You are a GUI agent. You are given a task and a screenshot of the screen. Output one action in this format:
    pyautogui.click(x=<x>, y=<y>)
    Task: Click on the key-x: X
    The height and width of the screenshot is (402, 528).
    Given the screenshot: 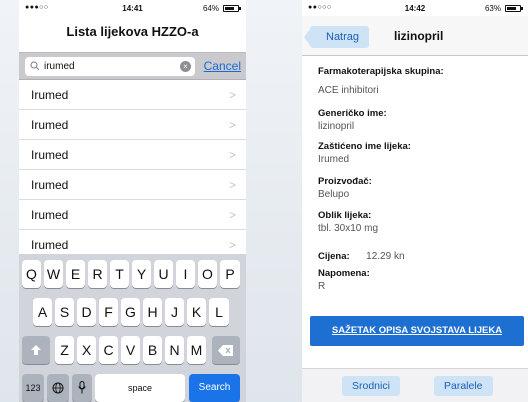 What is the action you would take?
    pyautogui.click(x=86, y=350)
    